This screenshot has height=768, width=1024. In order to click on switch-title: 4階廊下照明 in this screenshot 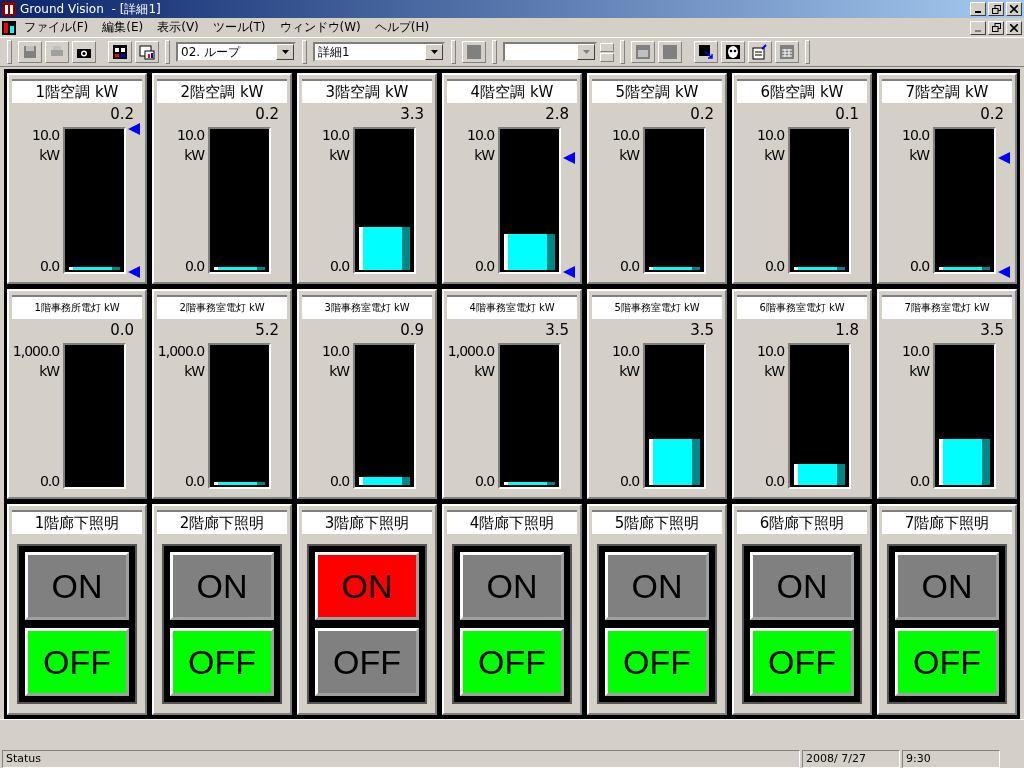, I will do `click(512, 522)`.